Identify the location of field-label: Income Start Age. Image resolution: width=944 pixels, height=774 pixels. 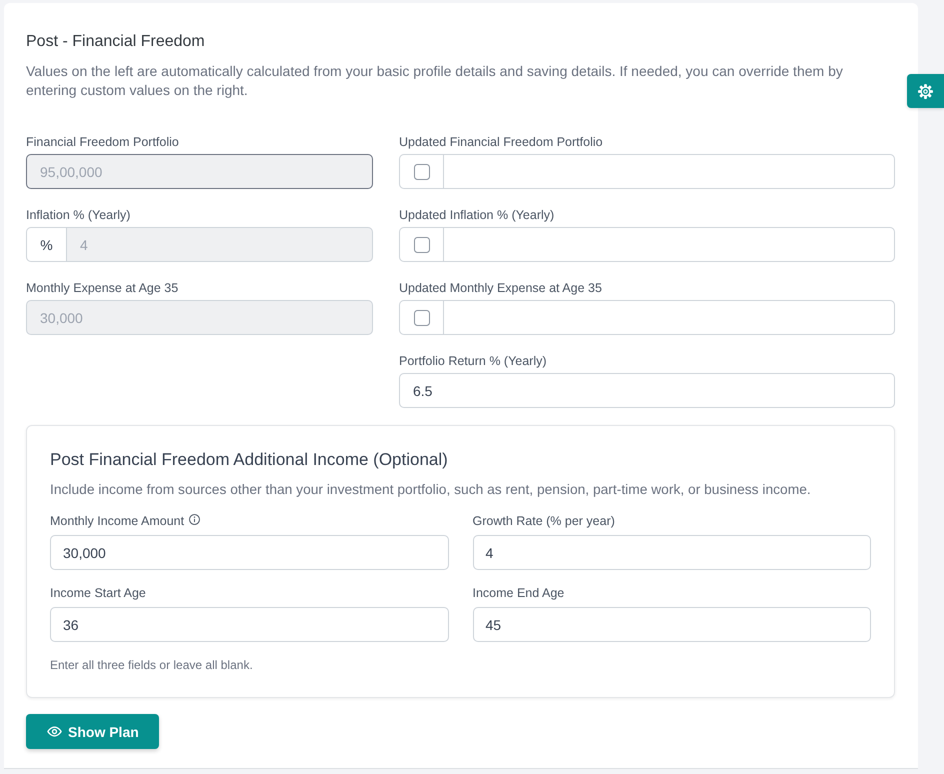
(98, 593).